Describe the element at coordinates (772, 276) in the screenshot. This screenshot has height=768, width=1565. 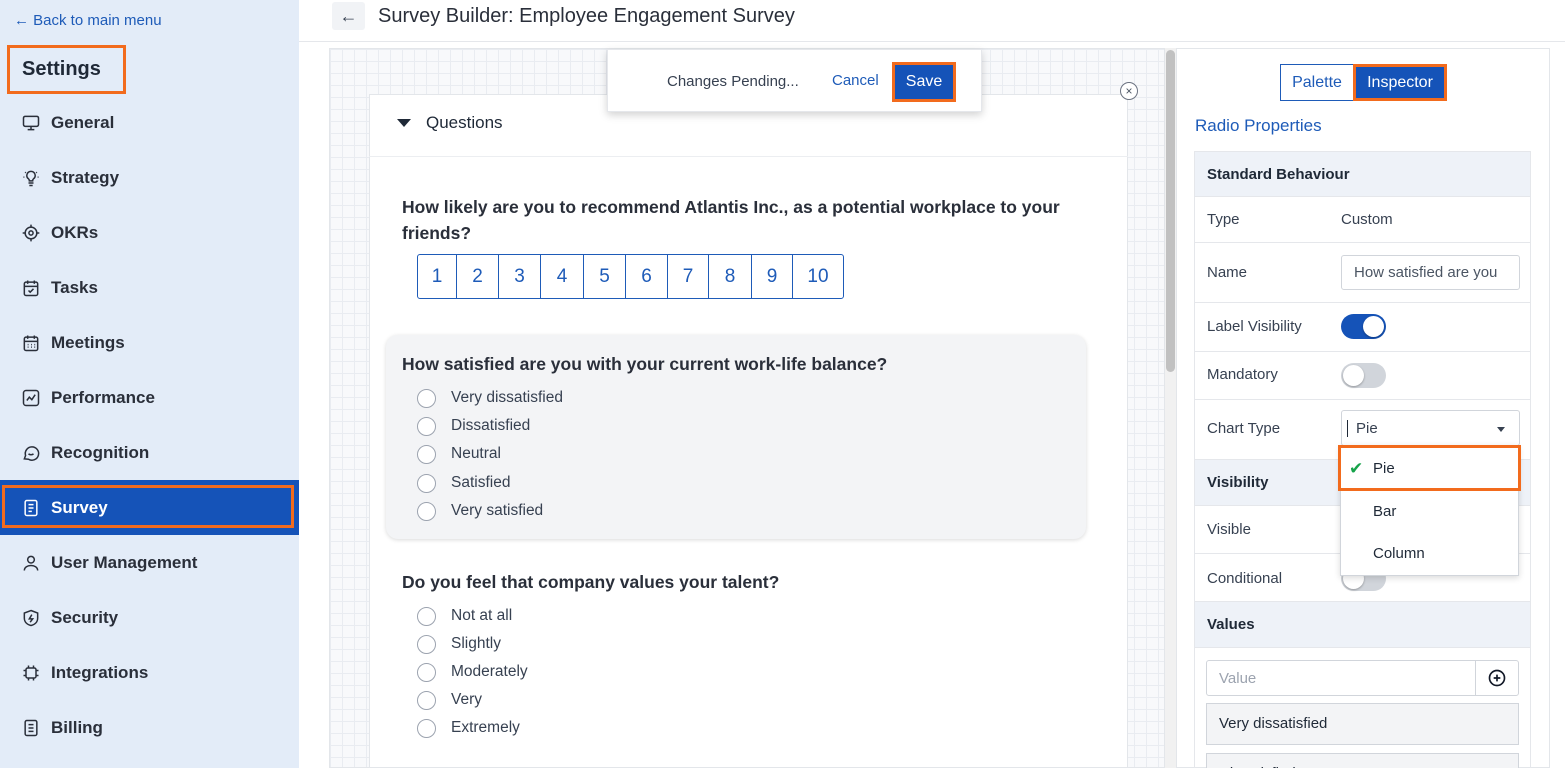
I see `scale-option: 9` at that location.